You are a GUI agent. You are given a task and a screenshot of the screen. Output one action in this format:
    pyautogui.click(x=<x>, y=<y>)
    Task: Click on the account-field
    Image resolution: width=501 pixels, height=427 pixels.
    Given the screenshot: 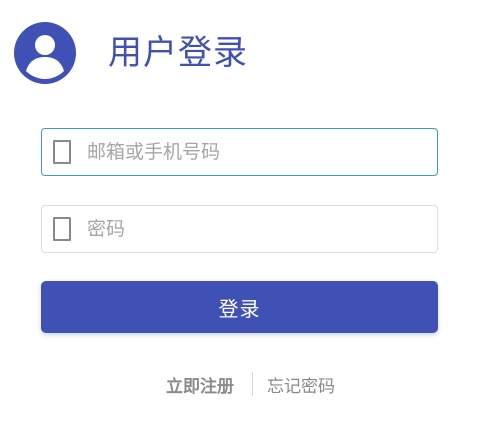 What is the action you would take?
    pyautogui.click(x=239, y=152)
    